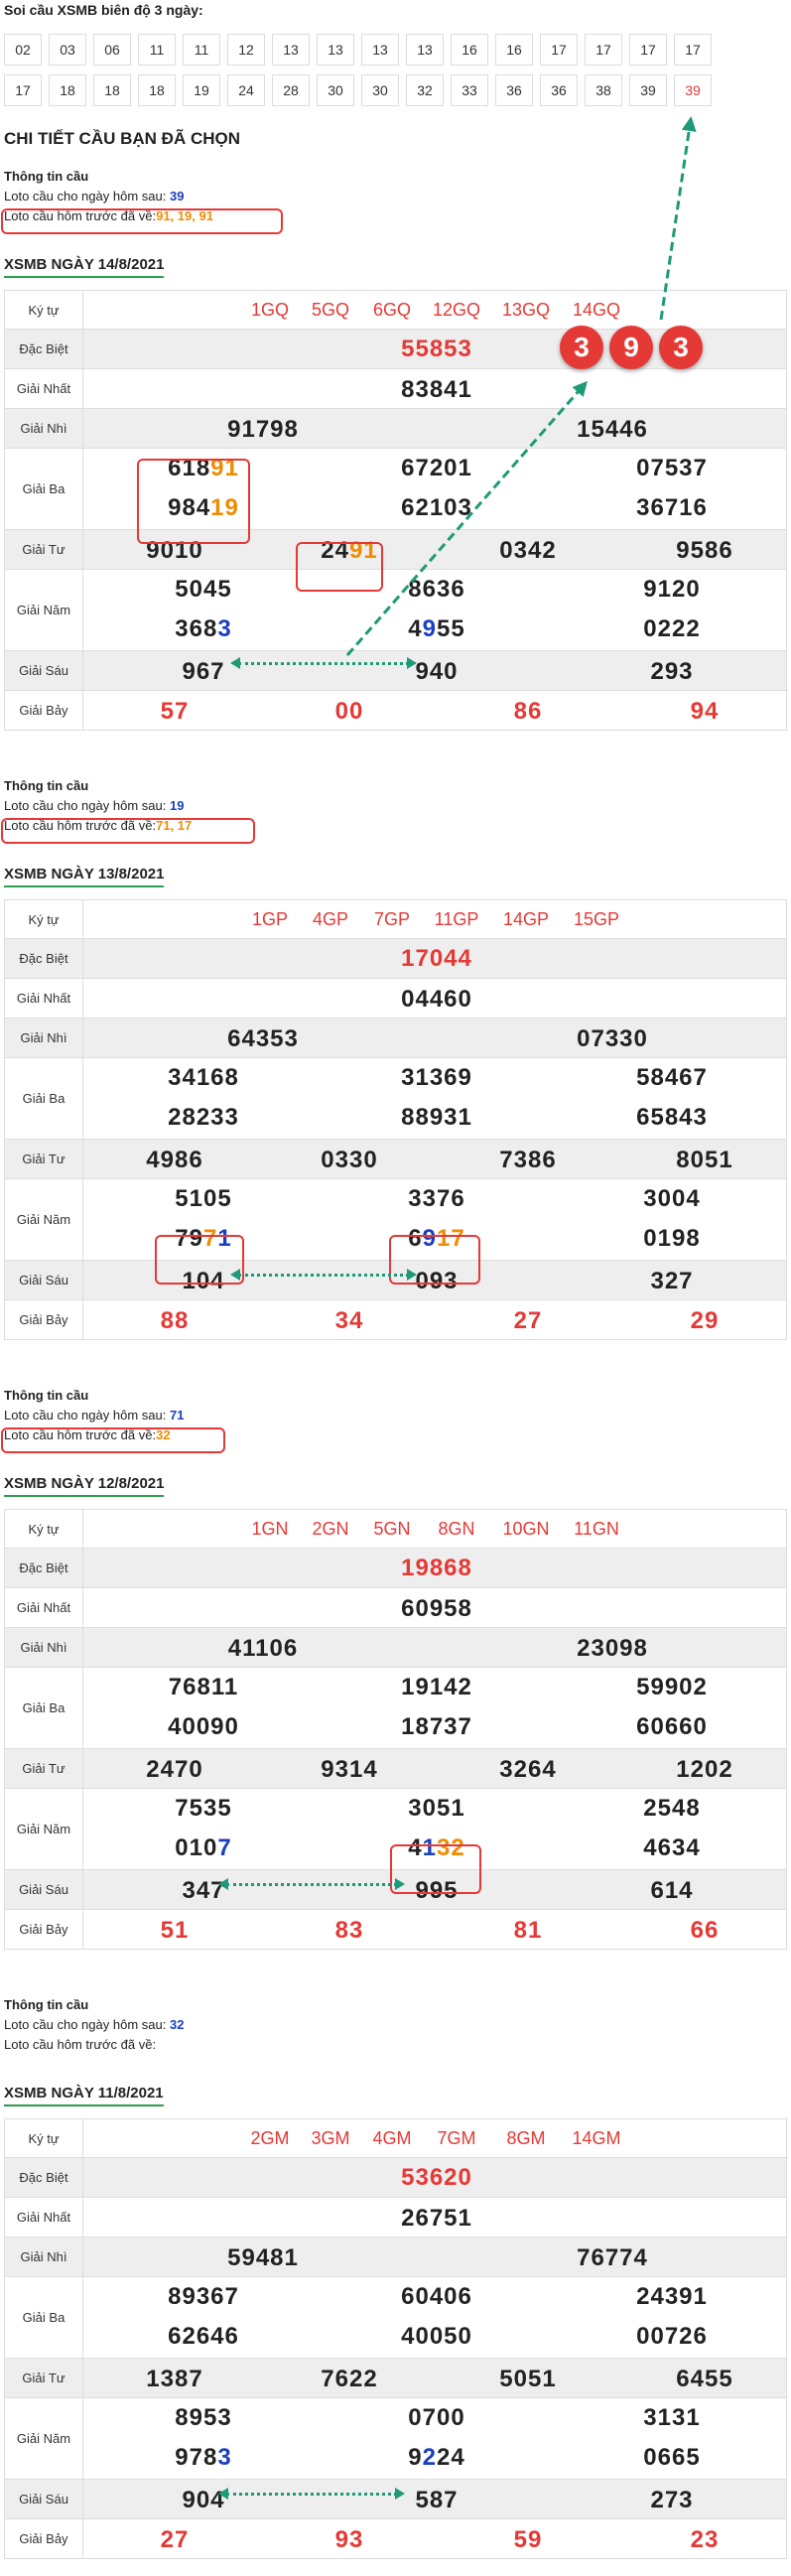 The width and height of the screenshot is (791, 2576). I want to click on prize-number: 0342, so click(528, 550).